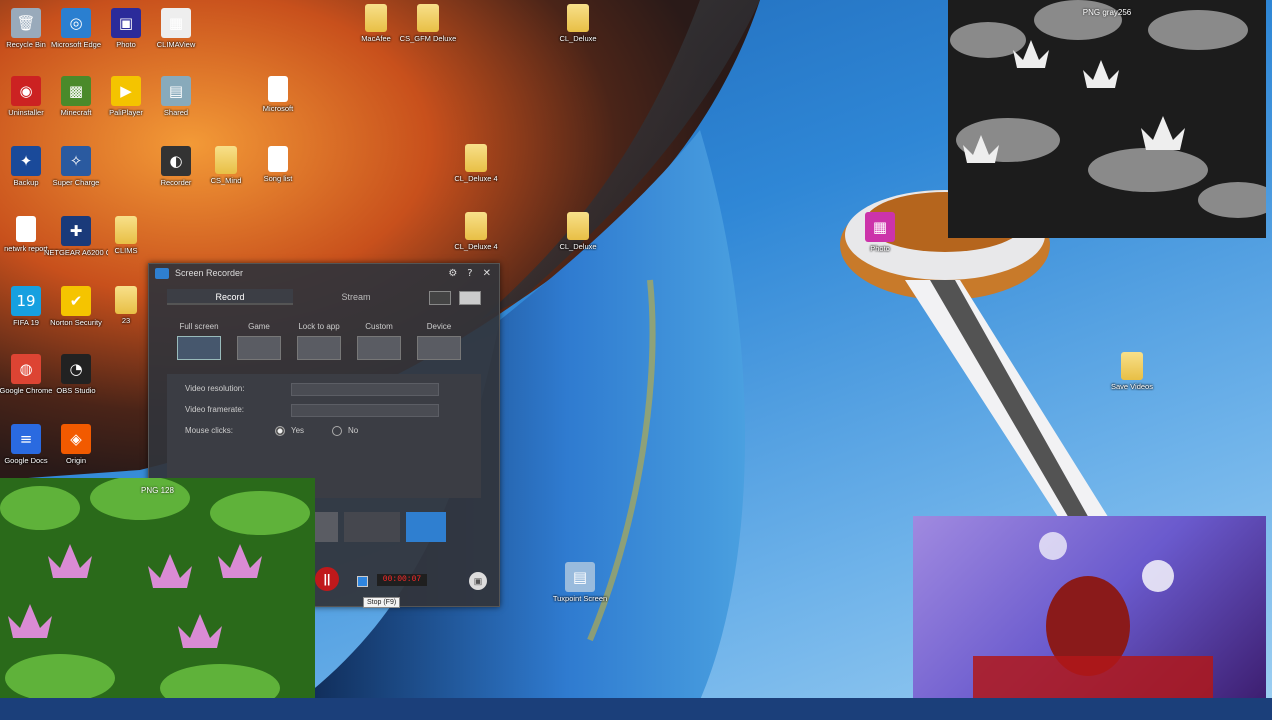 The image size is (1272, 720). What do you see at coordinates (1132, 386) in the screenshot?
I see `desktop-icon-label: Save Videos` at bounding box center [1132, 386].